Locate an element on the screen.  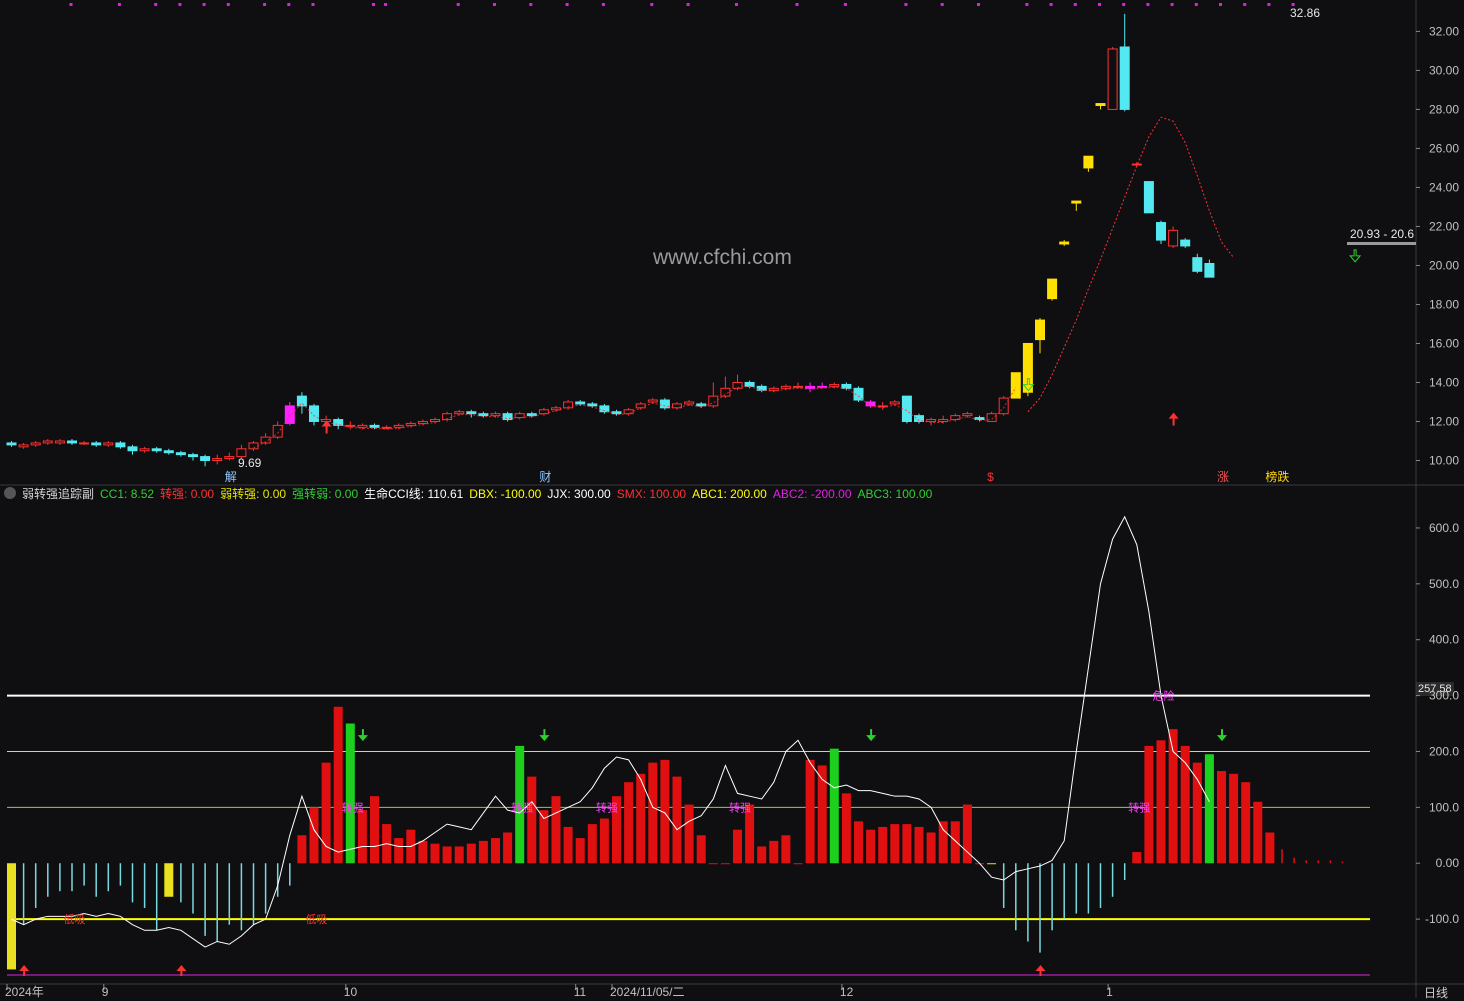
signal-label: 危险 is located at coordinates (1164, 696).